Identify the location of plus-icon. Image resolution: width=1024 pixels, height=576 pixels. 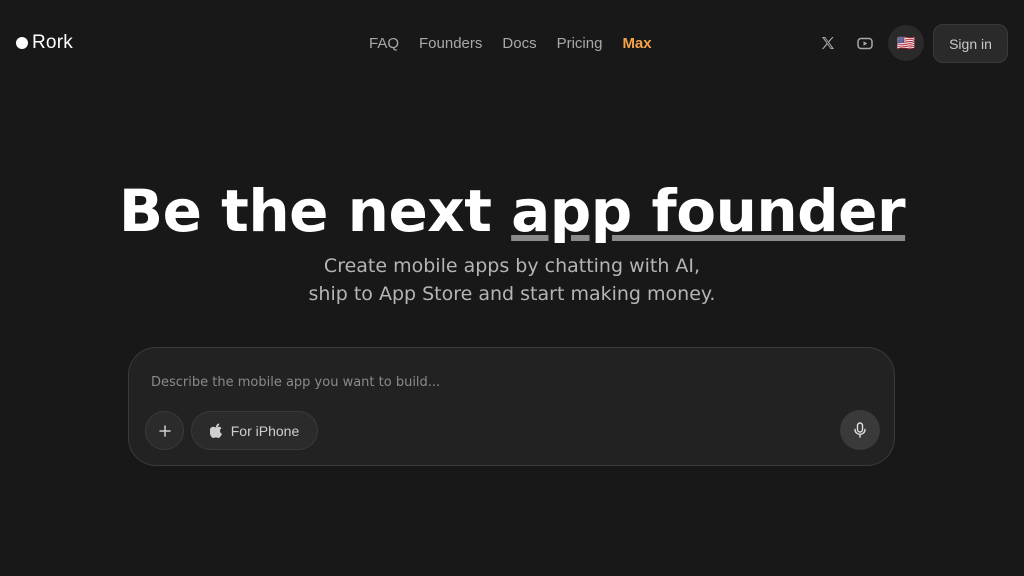
(164, 430).